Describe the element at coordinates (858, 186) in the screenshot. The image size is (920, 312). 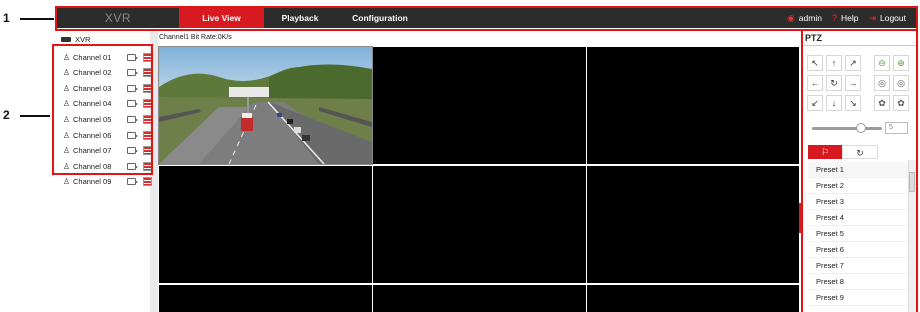
I see `preset-item: Preset 2` at that location.